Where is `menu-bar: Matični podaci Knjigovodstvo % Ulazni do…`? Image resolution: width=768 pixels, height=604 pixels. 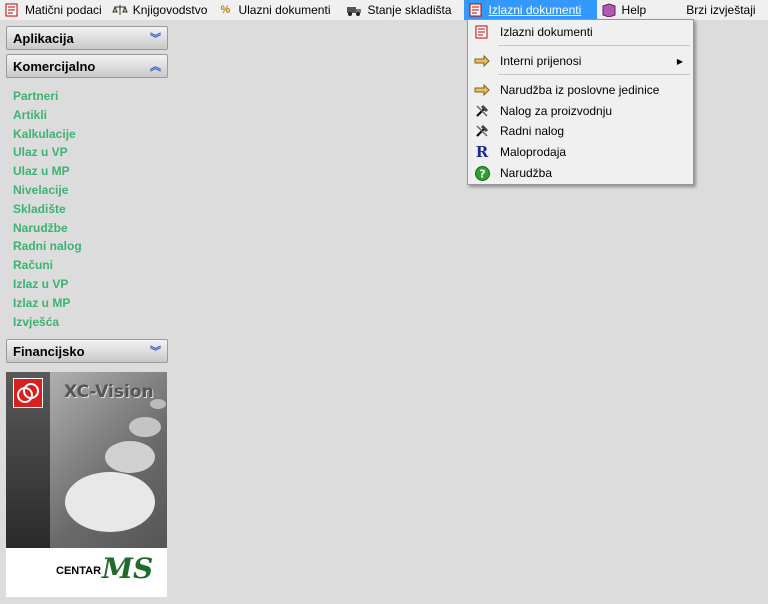
menu-bar: Matični podaci Knjigovodstvo % Ulazni do… is located at coordinates (384, 10).